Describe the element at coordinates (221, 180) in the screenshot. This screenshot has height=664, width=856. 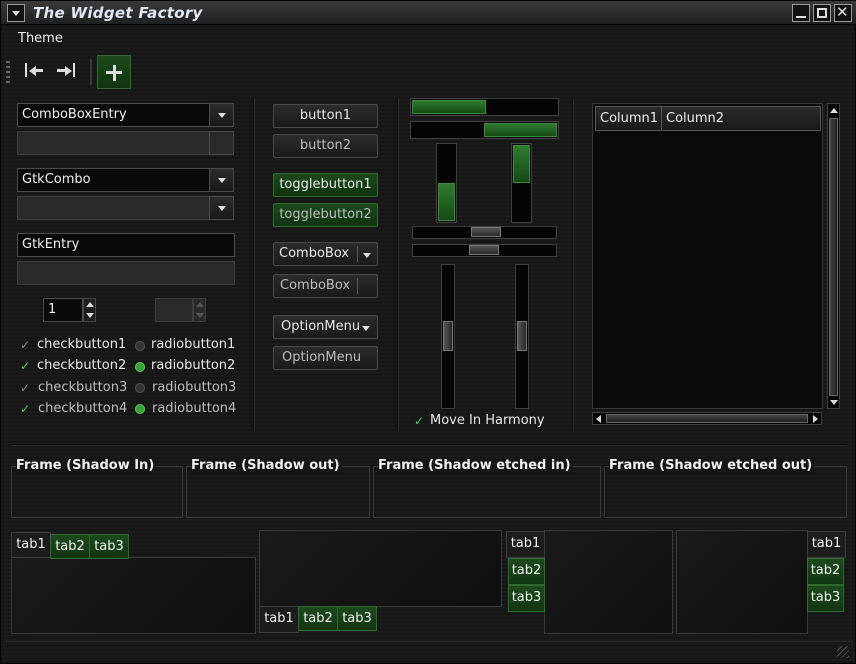
I see `gtk-combo-dropdown` at that location.